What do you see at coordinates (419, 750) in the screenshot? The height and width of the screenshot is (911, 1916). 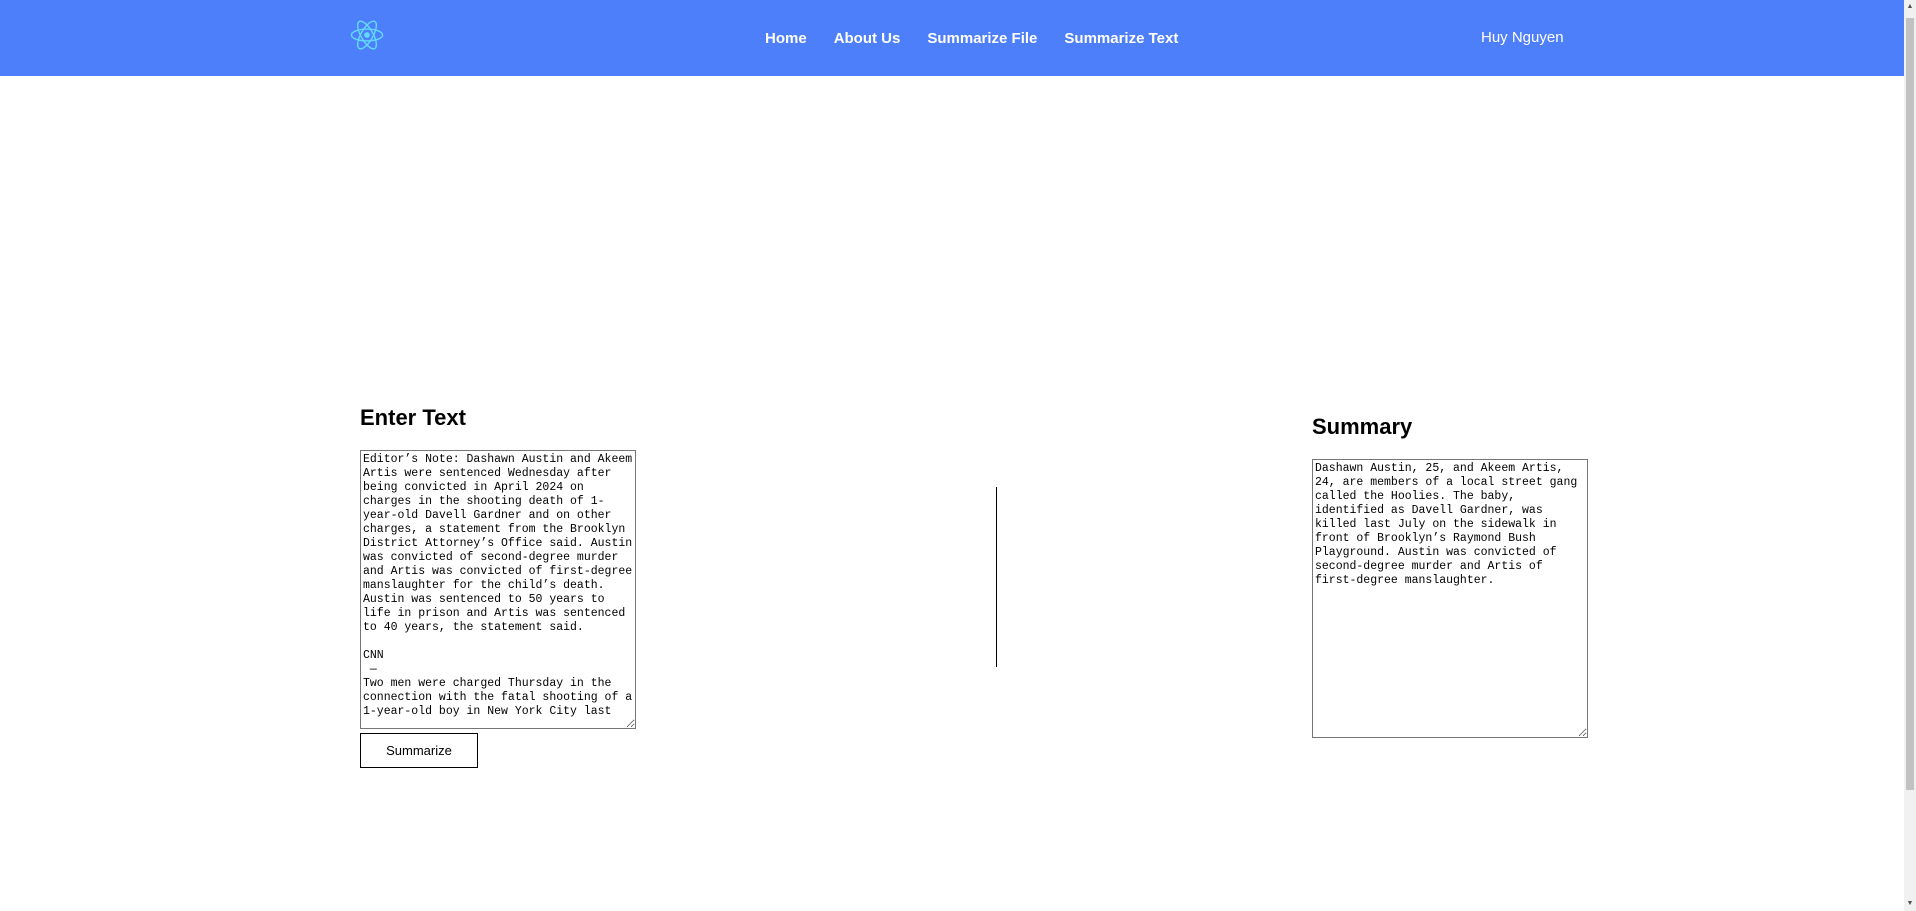 I see `summarize-button: Summarize` at bounding box center [419, 750].